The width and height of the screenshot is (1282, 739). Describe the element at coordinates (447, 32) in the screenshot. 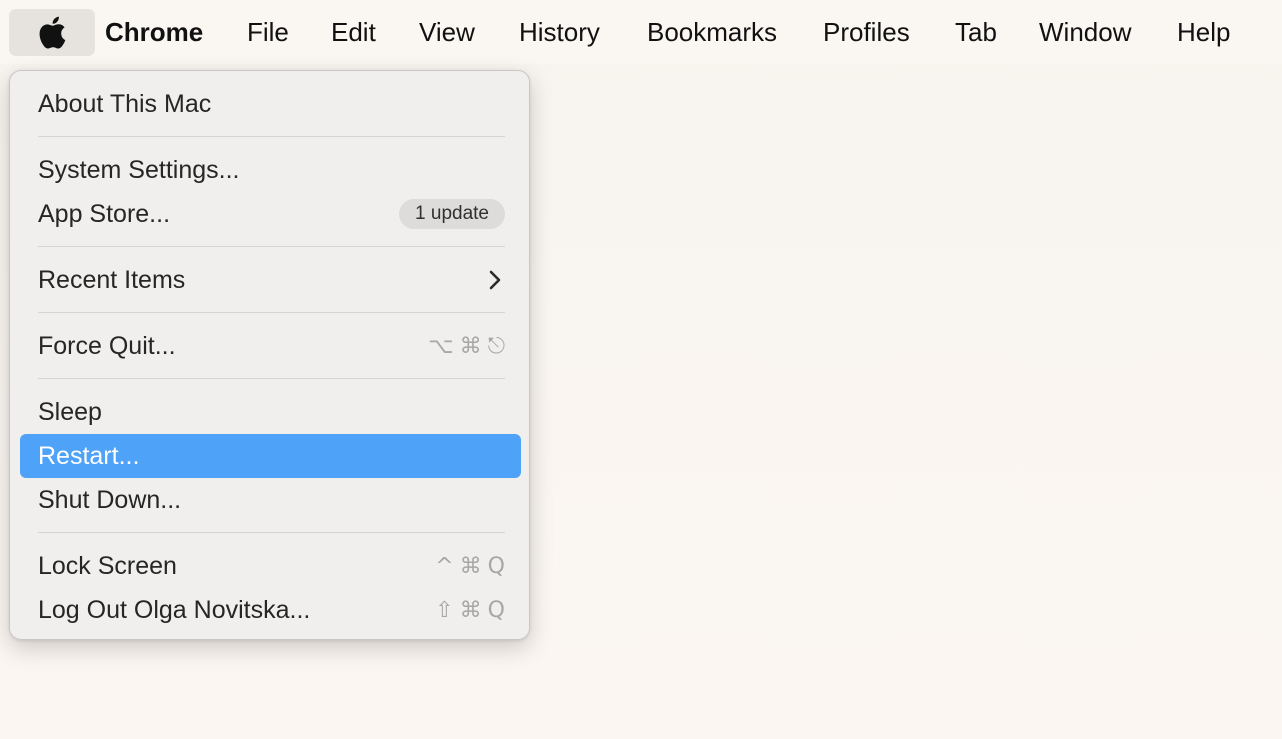

I see `menu-view: View` at that location.